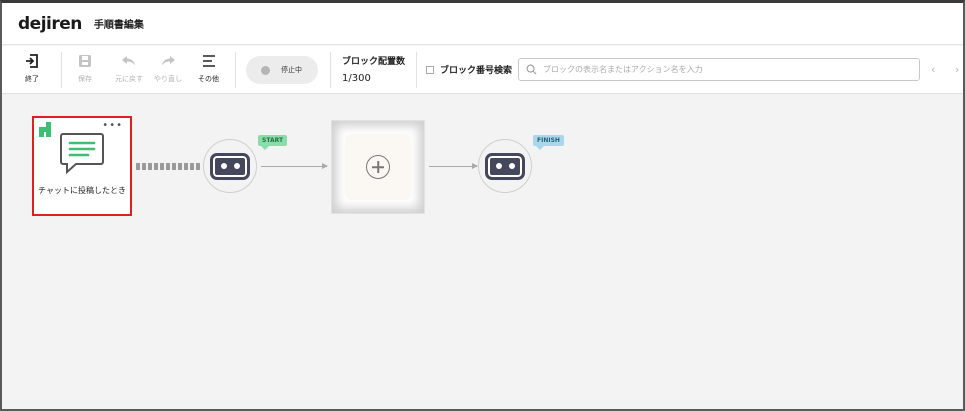  I want to click on undo-label: 元に戻す, so click(129, 79).